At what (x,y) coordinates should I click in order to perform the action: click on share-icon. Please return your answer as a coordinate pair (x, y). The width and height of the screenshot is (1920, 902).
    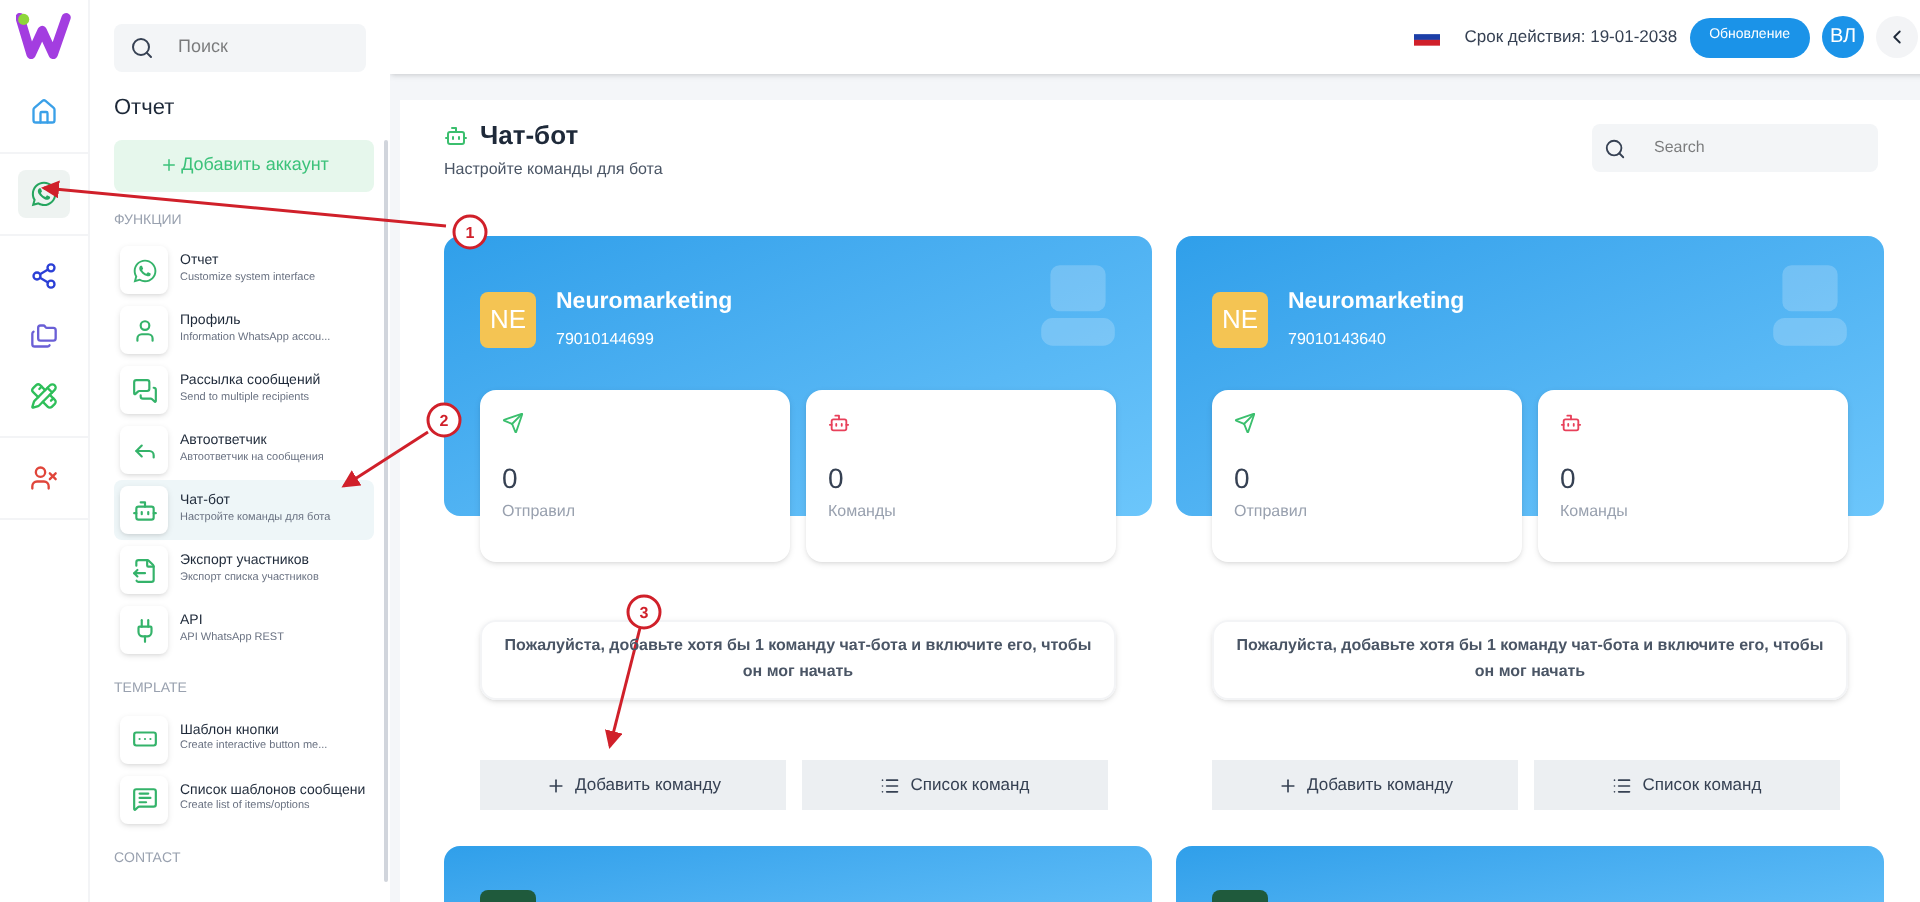
    Looking at the image, I should click on (44, 276).